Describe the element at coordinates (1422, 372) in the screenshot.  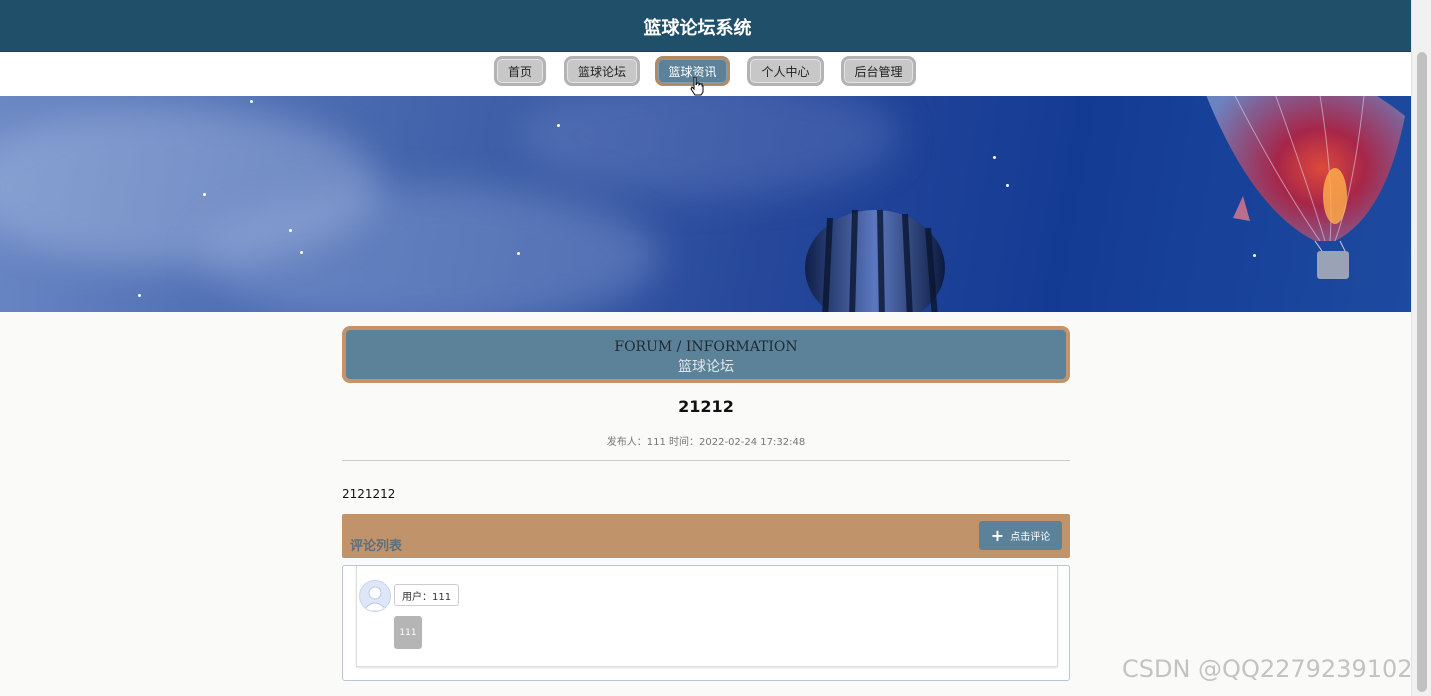
I see `scrollbar-thumb` at that location.